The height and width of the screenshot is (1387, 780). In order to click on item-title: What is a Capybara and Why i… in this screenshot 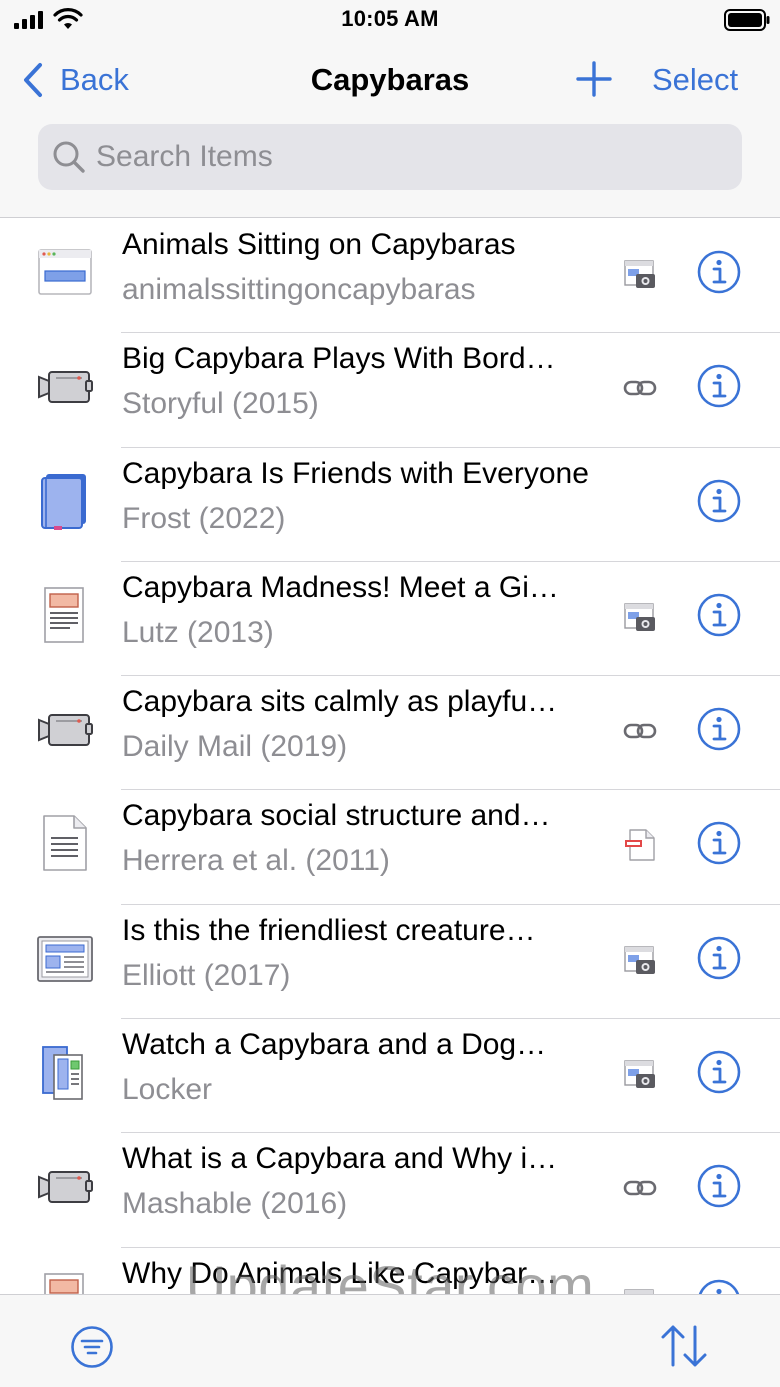, I will do `click(340, 1159)`.